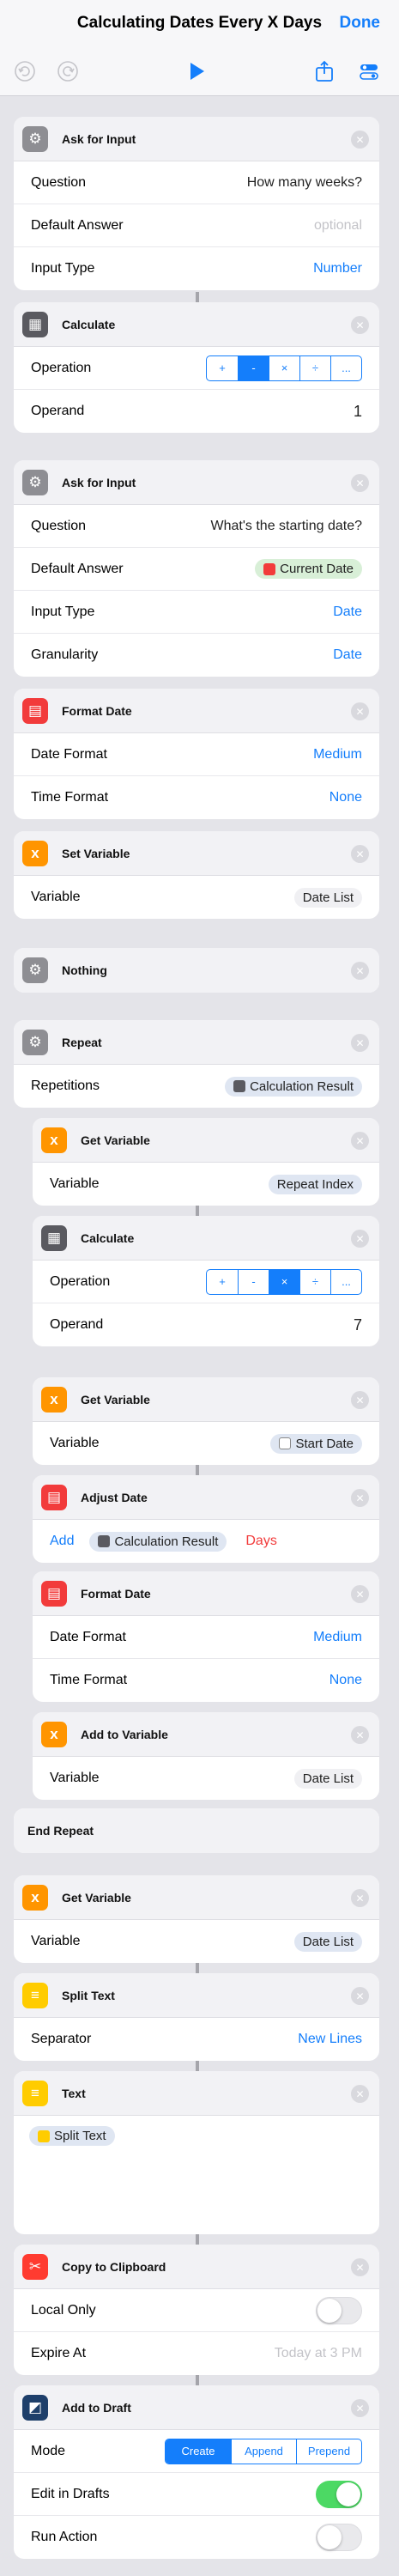 This screenshot has height=2576, width=399. What do you see at coordinates (197, 875) in the screenshot?
I see `action-set-variable: x Set Variable ✕ Variable Date List` at bounding box center [197, 875].